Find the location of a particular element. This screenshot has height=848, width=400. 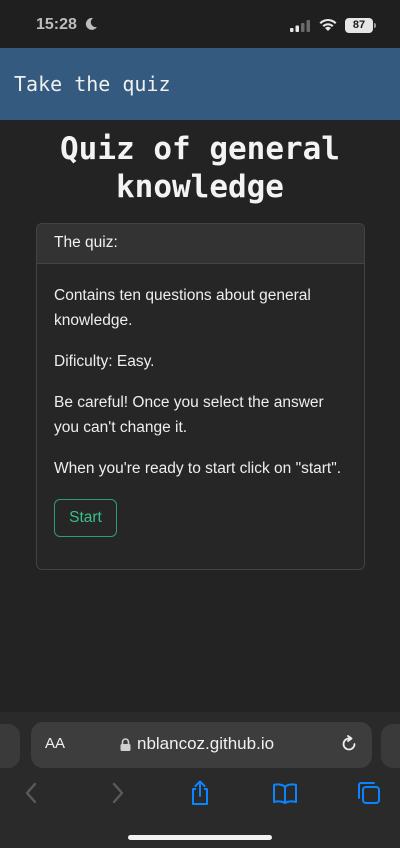

header-title: Take the quiz is located at coordinates (92, 84).